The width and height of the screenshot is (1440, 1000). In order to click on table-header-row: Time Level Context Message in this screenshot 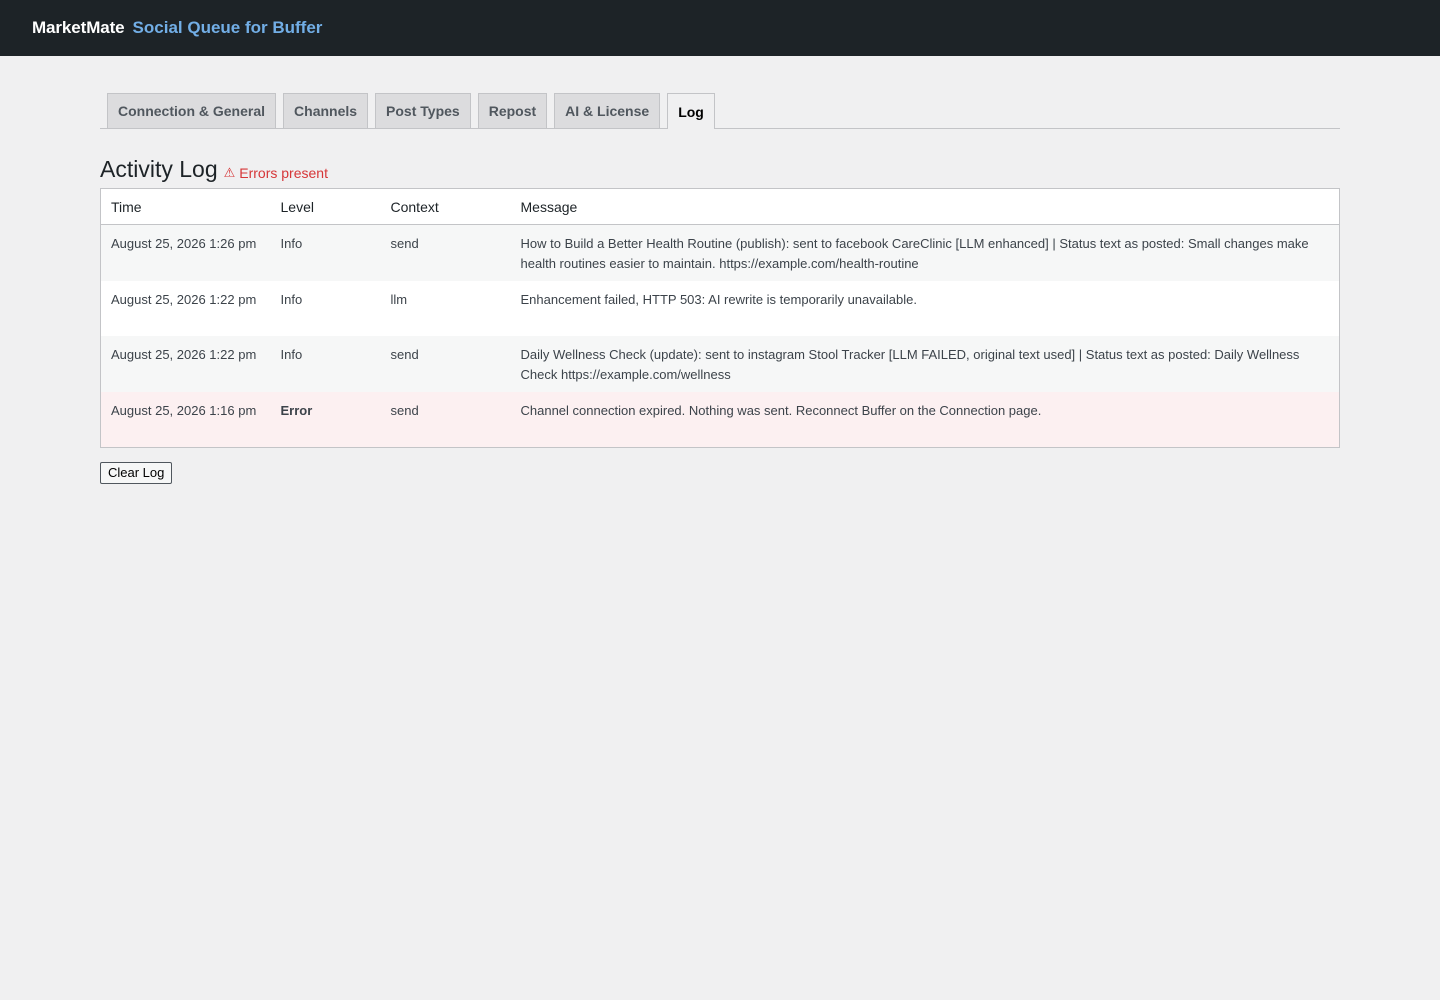, I will do `click(720, 206)`.